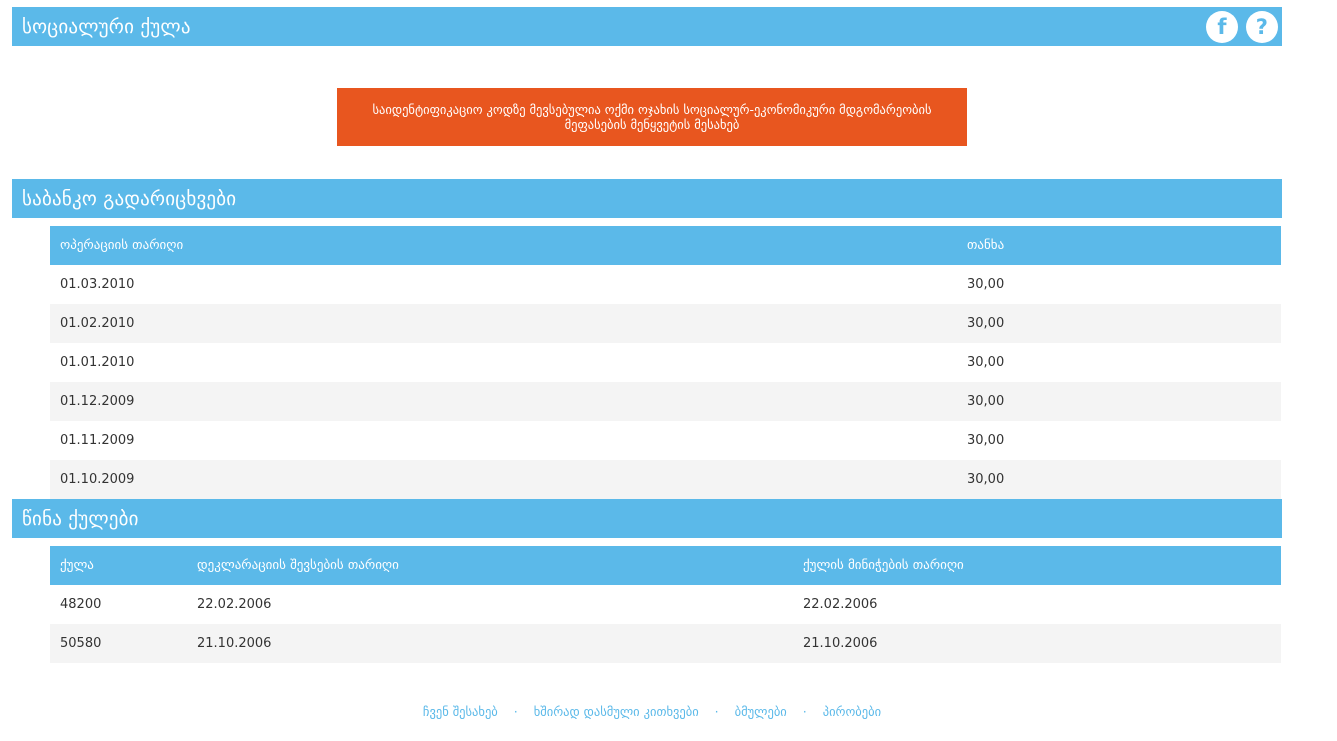 The height and width of the screenshot is (741, 1337). Describe the element at coordinates (986, 245) in the screenshot. I see `column-header-amount: თანხა` at that location.